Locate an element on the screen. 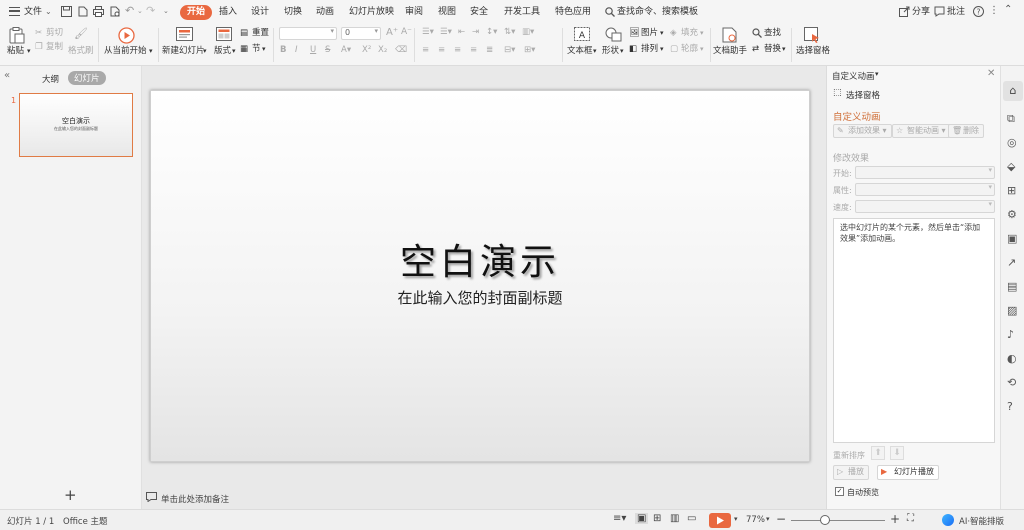 Image resolution: width=1024 pixels, height=530 pixels. columns-icon: ▥▾ is located at coordinates (528, 32).